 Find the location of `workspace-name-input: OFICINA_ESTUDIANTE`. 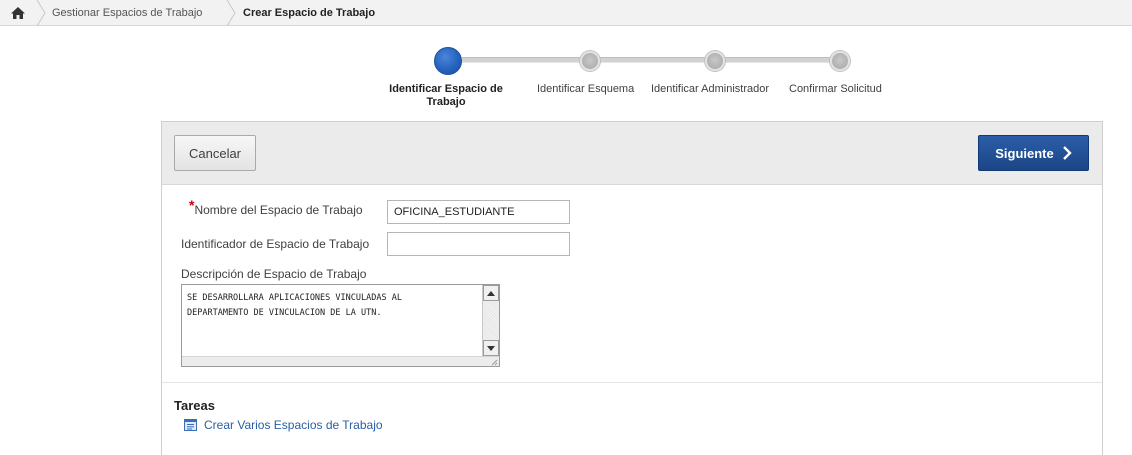

workspace-name-input: OFICINA_ESTUDIANTE is located at coordinates (478, 212).